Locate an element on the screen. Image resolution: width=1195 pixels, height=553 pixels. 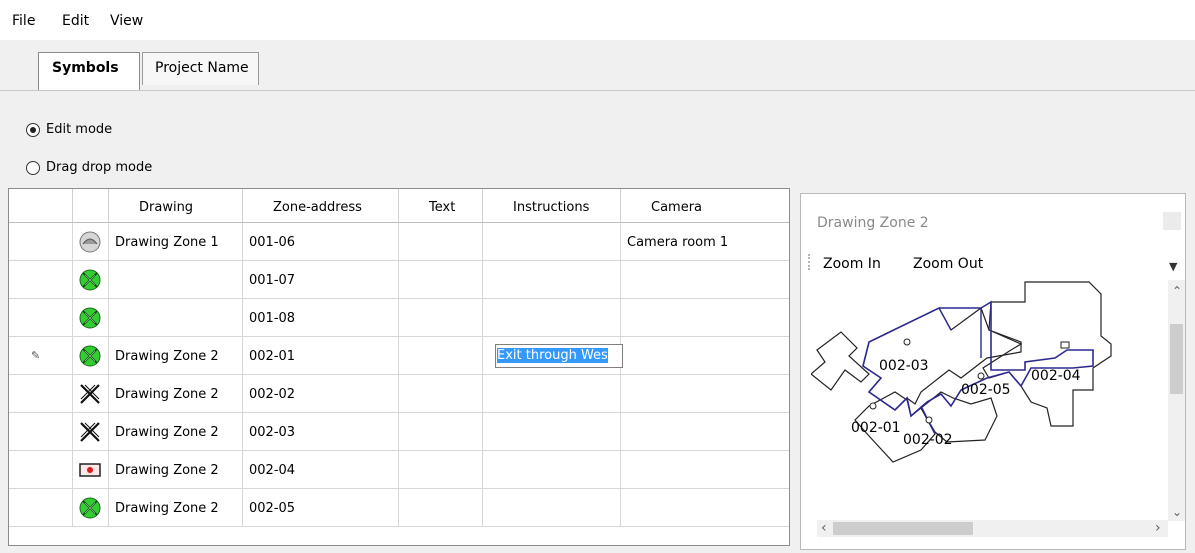
grid-cell-zone: 002-01 is located at coordinates (321, 356).